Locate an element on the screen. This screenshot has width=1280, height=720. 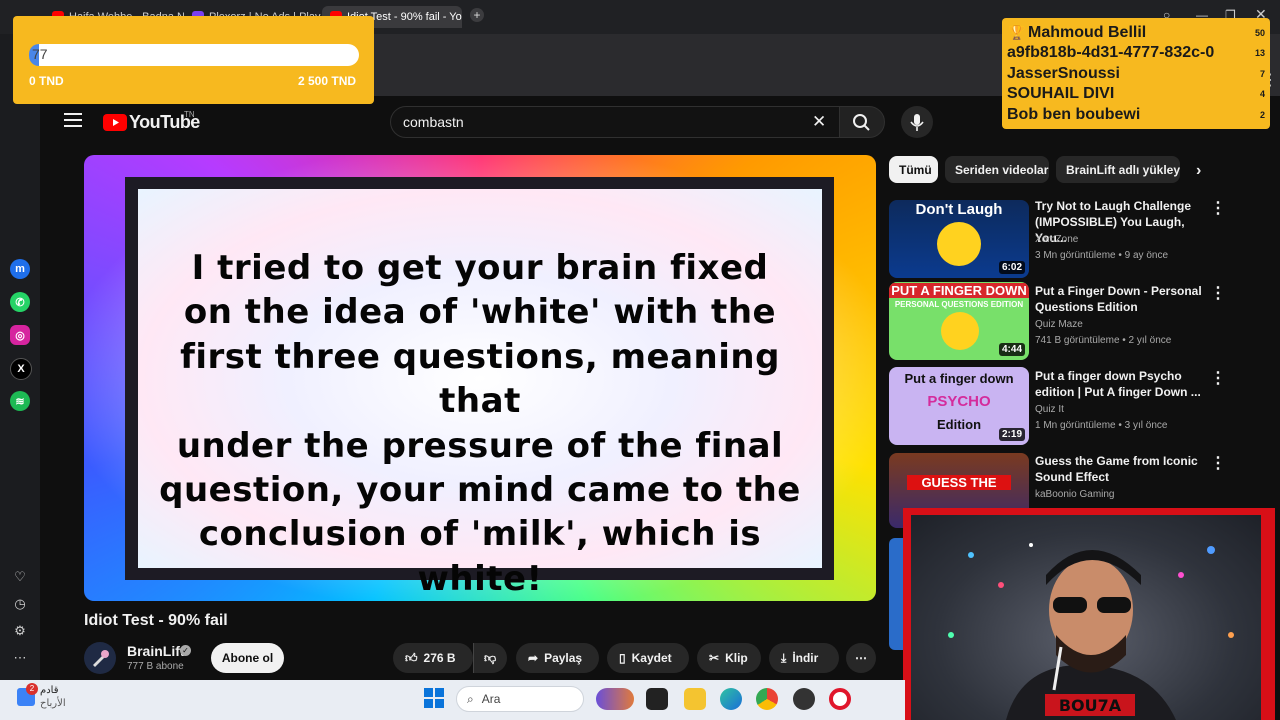
x-twitter-icon: X is located at coordinates (21, 369).